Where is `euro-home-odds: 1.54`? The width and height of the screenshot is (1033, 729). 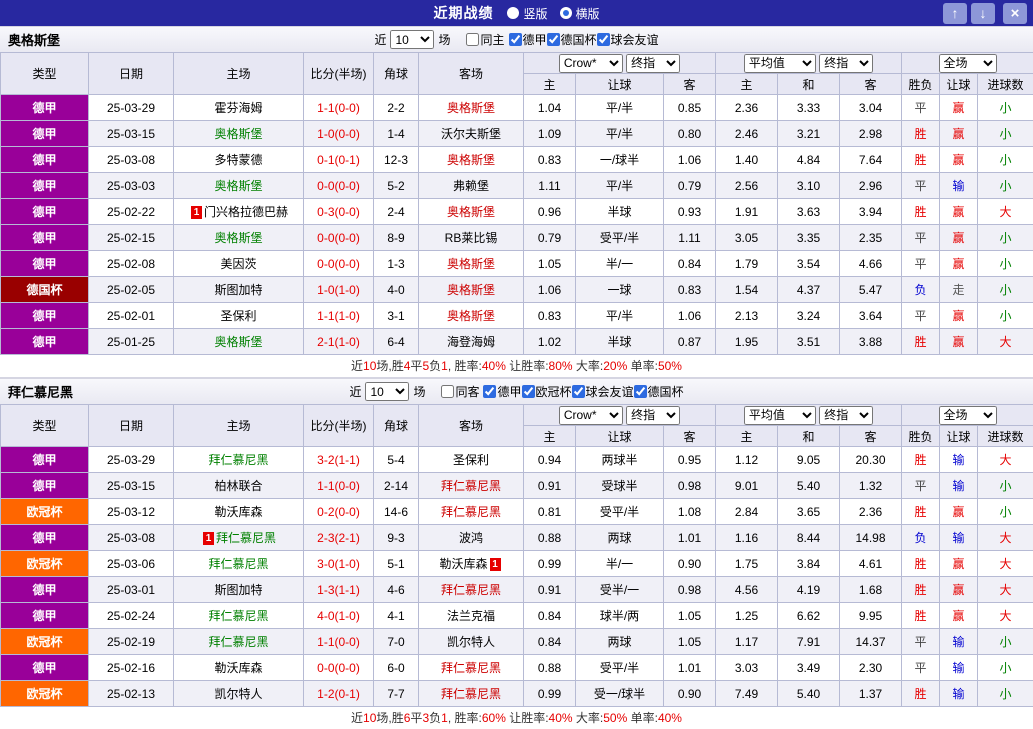
euro-home-odds: 1.54 is located at coordinates (746, 289).